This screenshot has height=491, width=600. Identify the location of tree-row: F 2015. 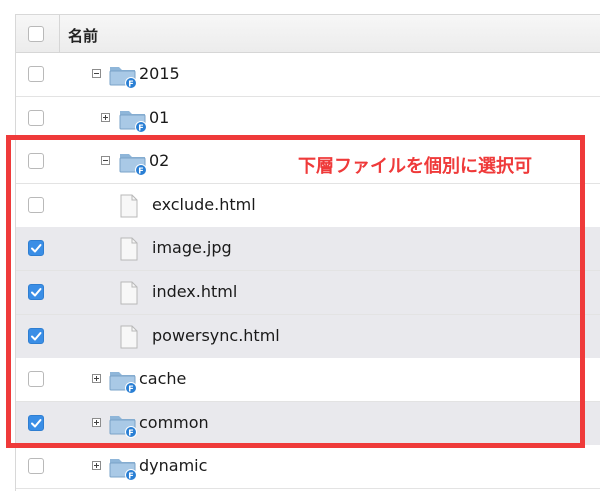
(308, 75).